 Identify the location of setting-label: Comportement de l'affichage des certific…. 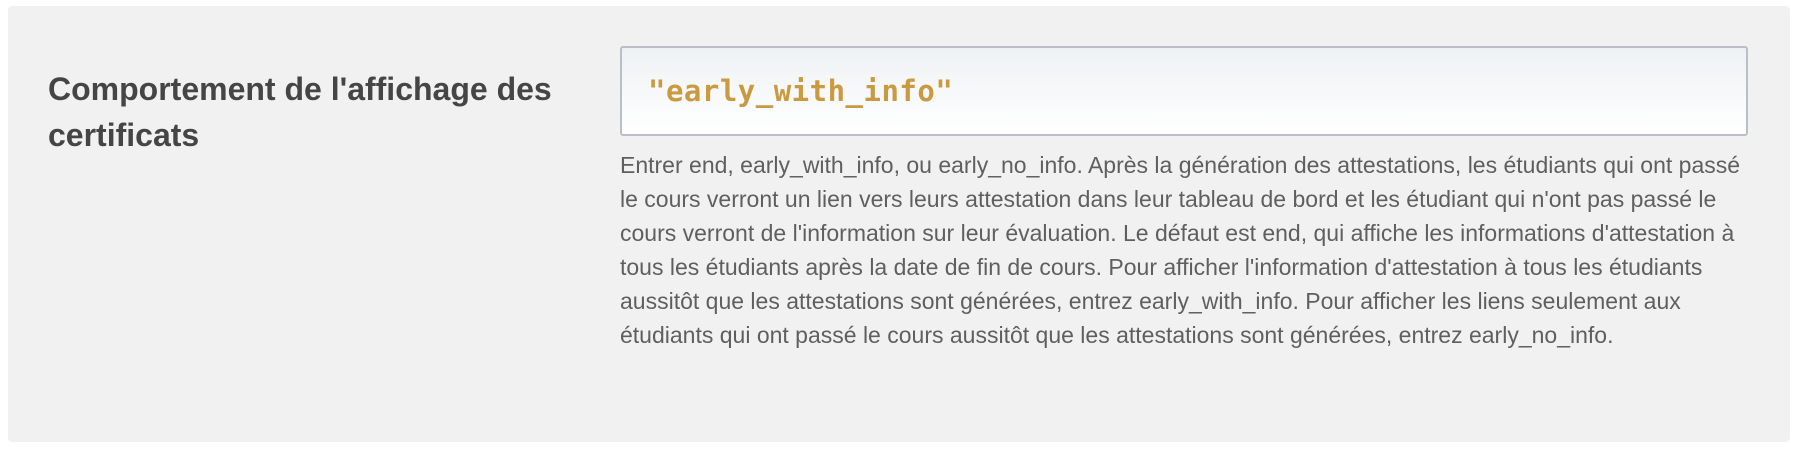
(300, 112).